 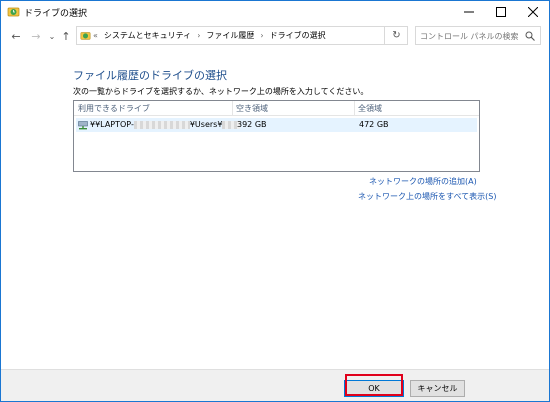 I want to click on instruction-text: 次の一覧からドライブを選択するか、ネットワーク上の場所を入力してください。, so click(x=221, y=91).